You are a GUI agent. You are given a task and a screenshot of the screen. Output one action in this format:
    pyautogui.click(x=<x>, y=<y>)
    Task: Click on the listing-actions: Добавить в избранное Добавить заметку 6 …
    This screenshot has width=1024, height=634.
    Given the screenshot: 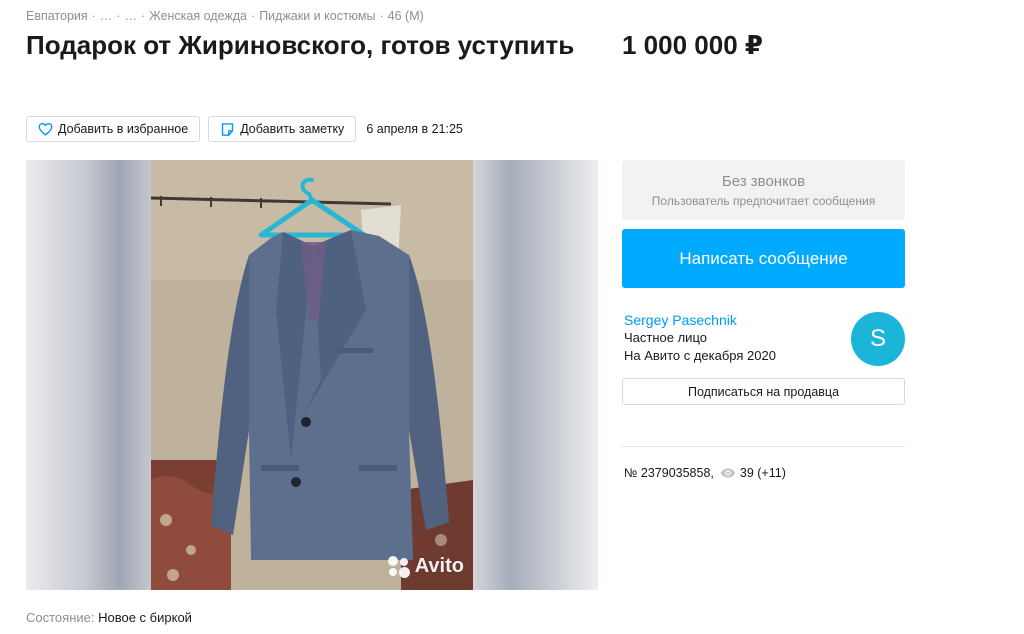 What is the action you would take?
    pyautogui.click(x=244, y=129)
    